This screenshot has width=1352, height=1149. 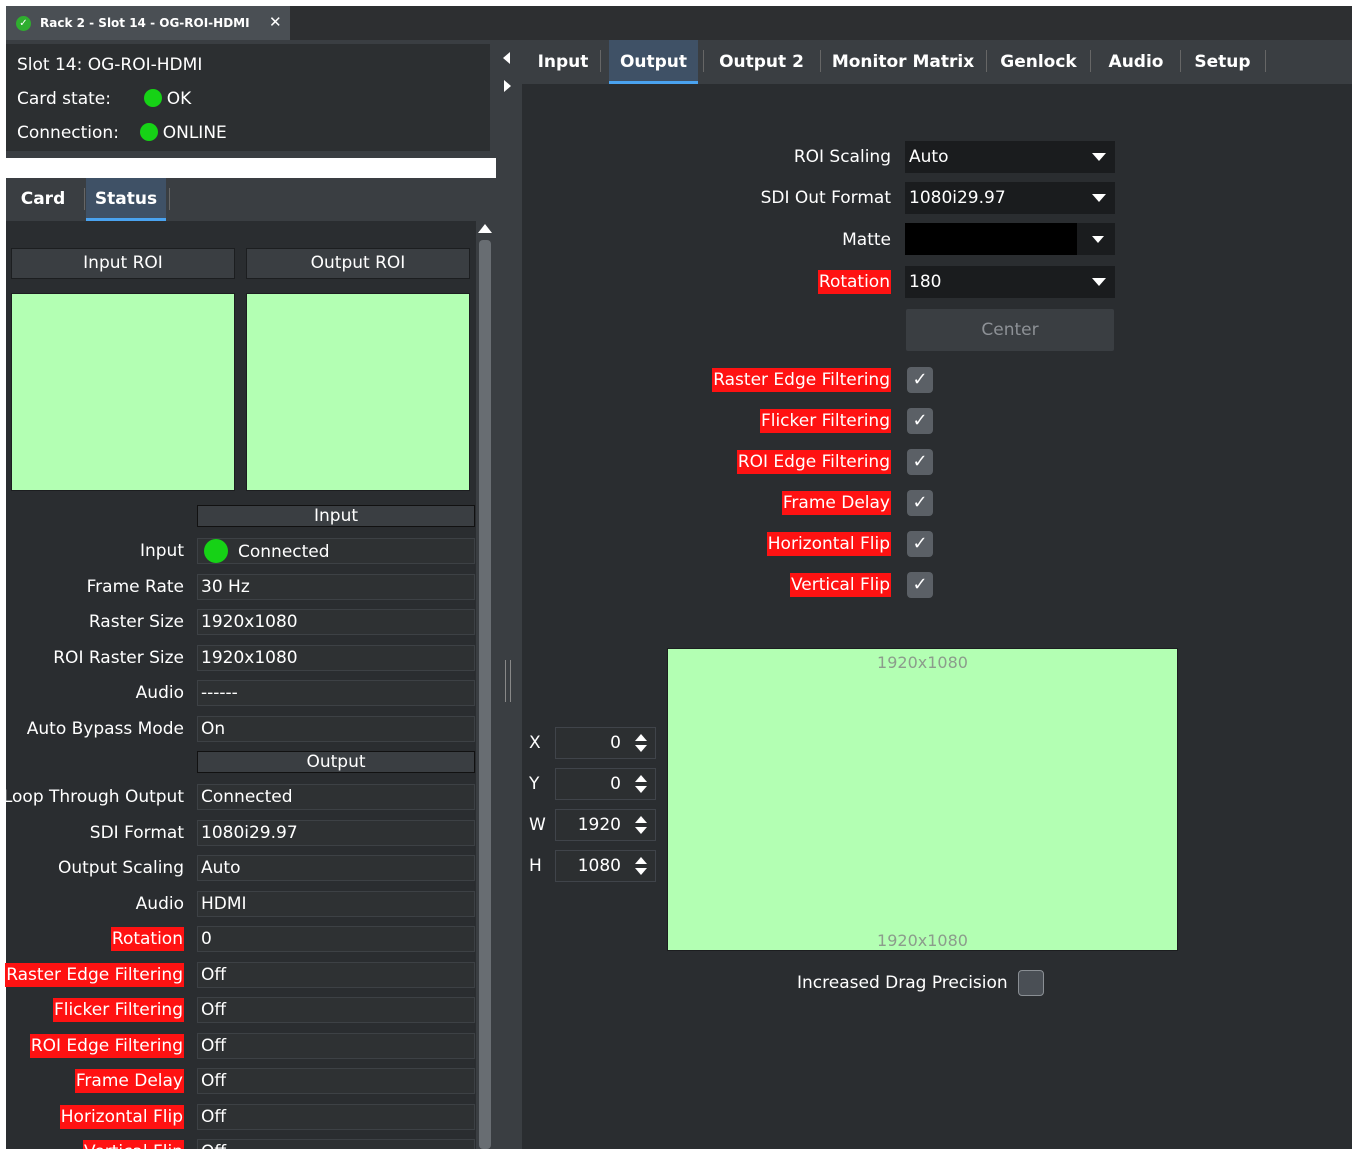 I want to click on geometry-value: 1080, so click(x=599, y=866).